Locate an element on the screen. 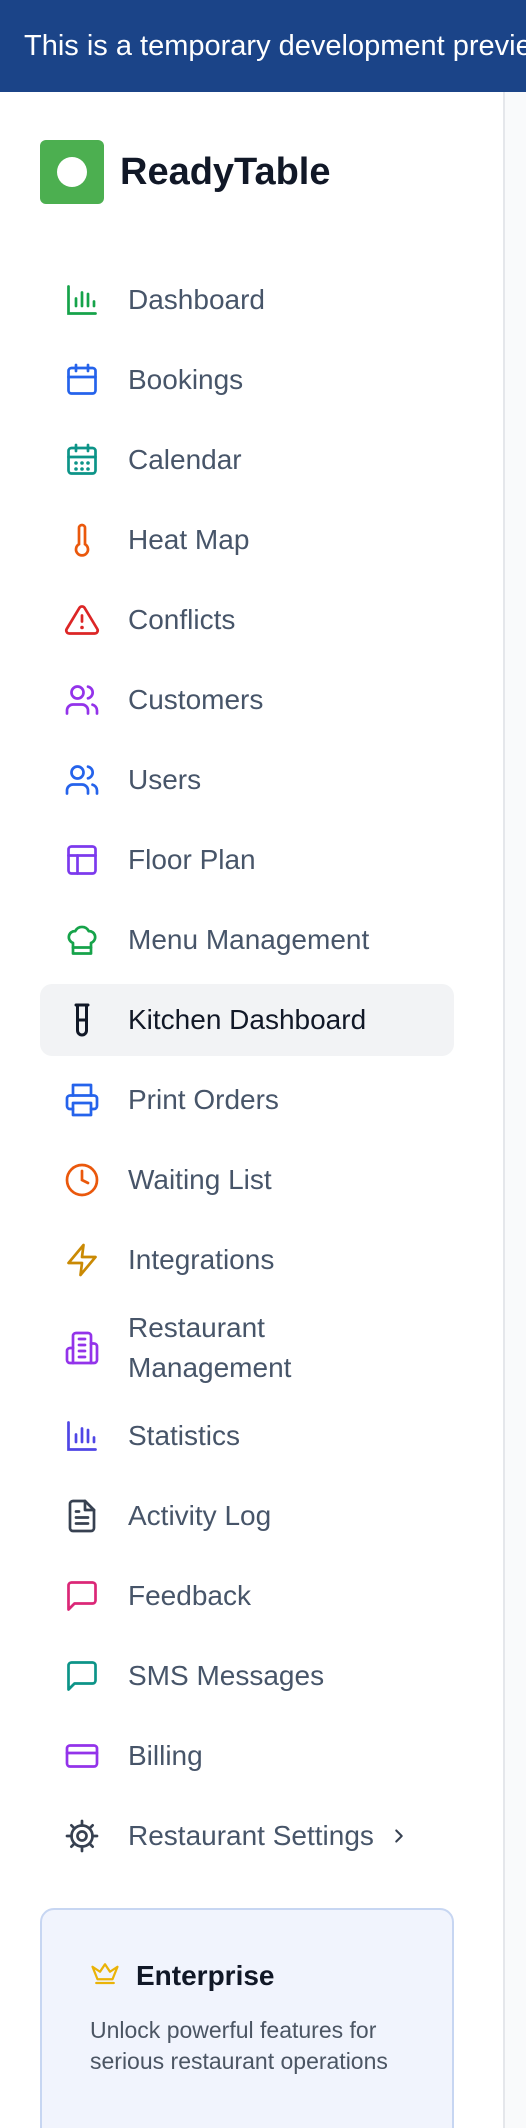 The image size is (526, 2128). sidebar-item-menu-management: Menu Management is located at coordinates (247, 940).